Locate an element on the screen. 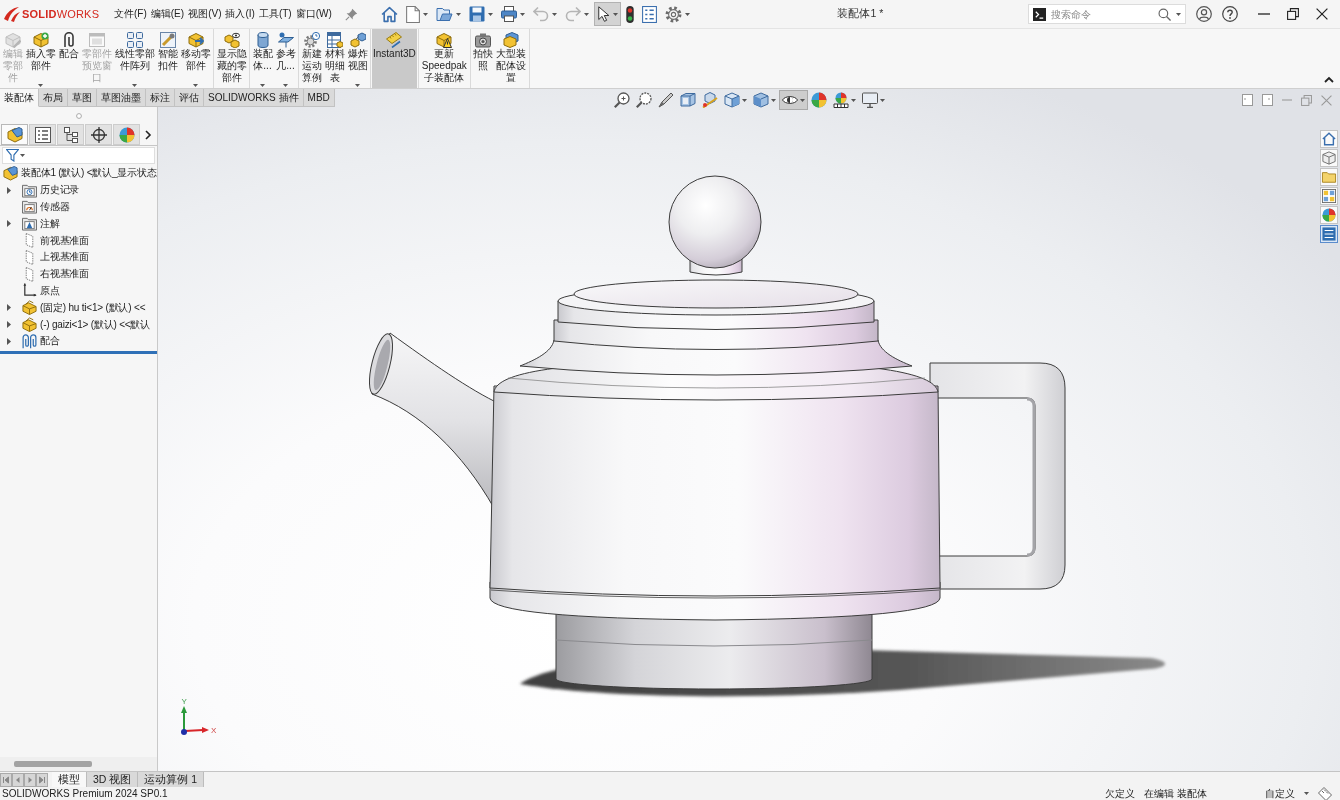 This screenshot has width=1340, height=800. command-tab: 布局 is located at coordinates (53, 98).